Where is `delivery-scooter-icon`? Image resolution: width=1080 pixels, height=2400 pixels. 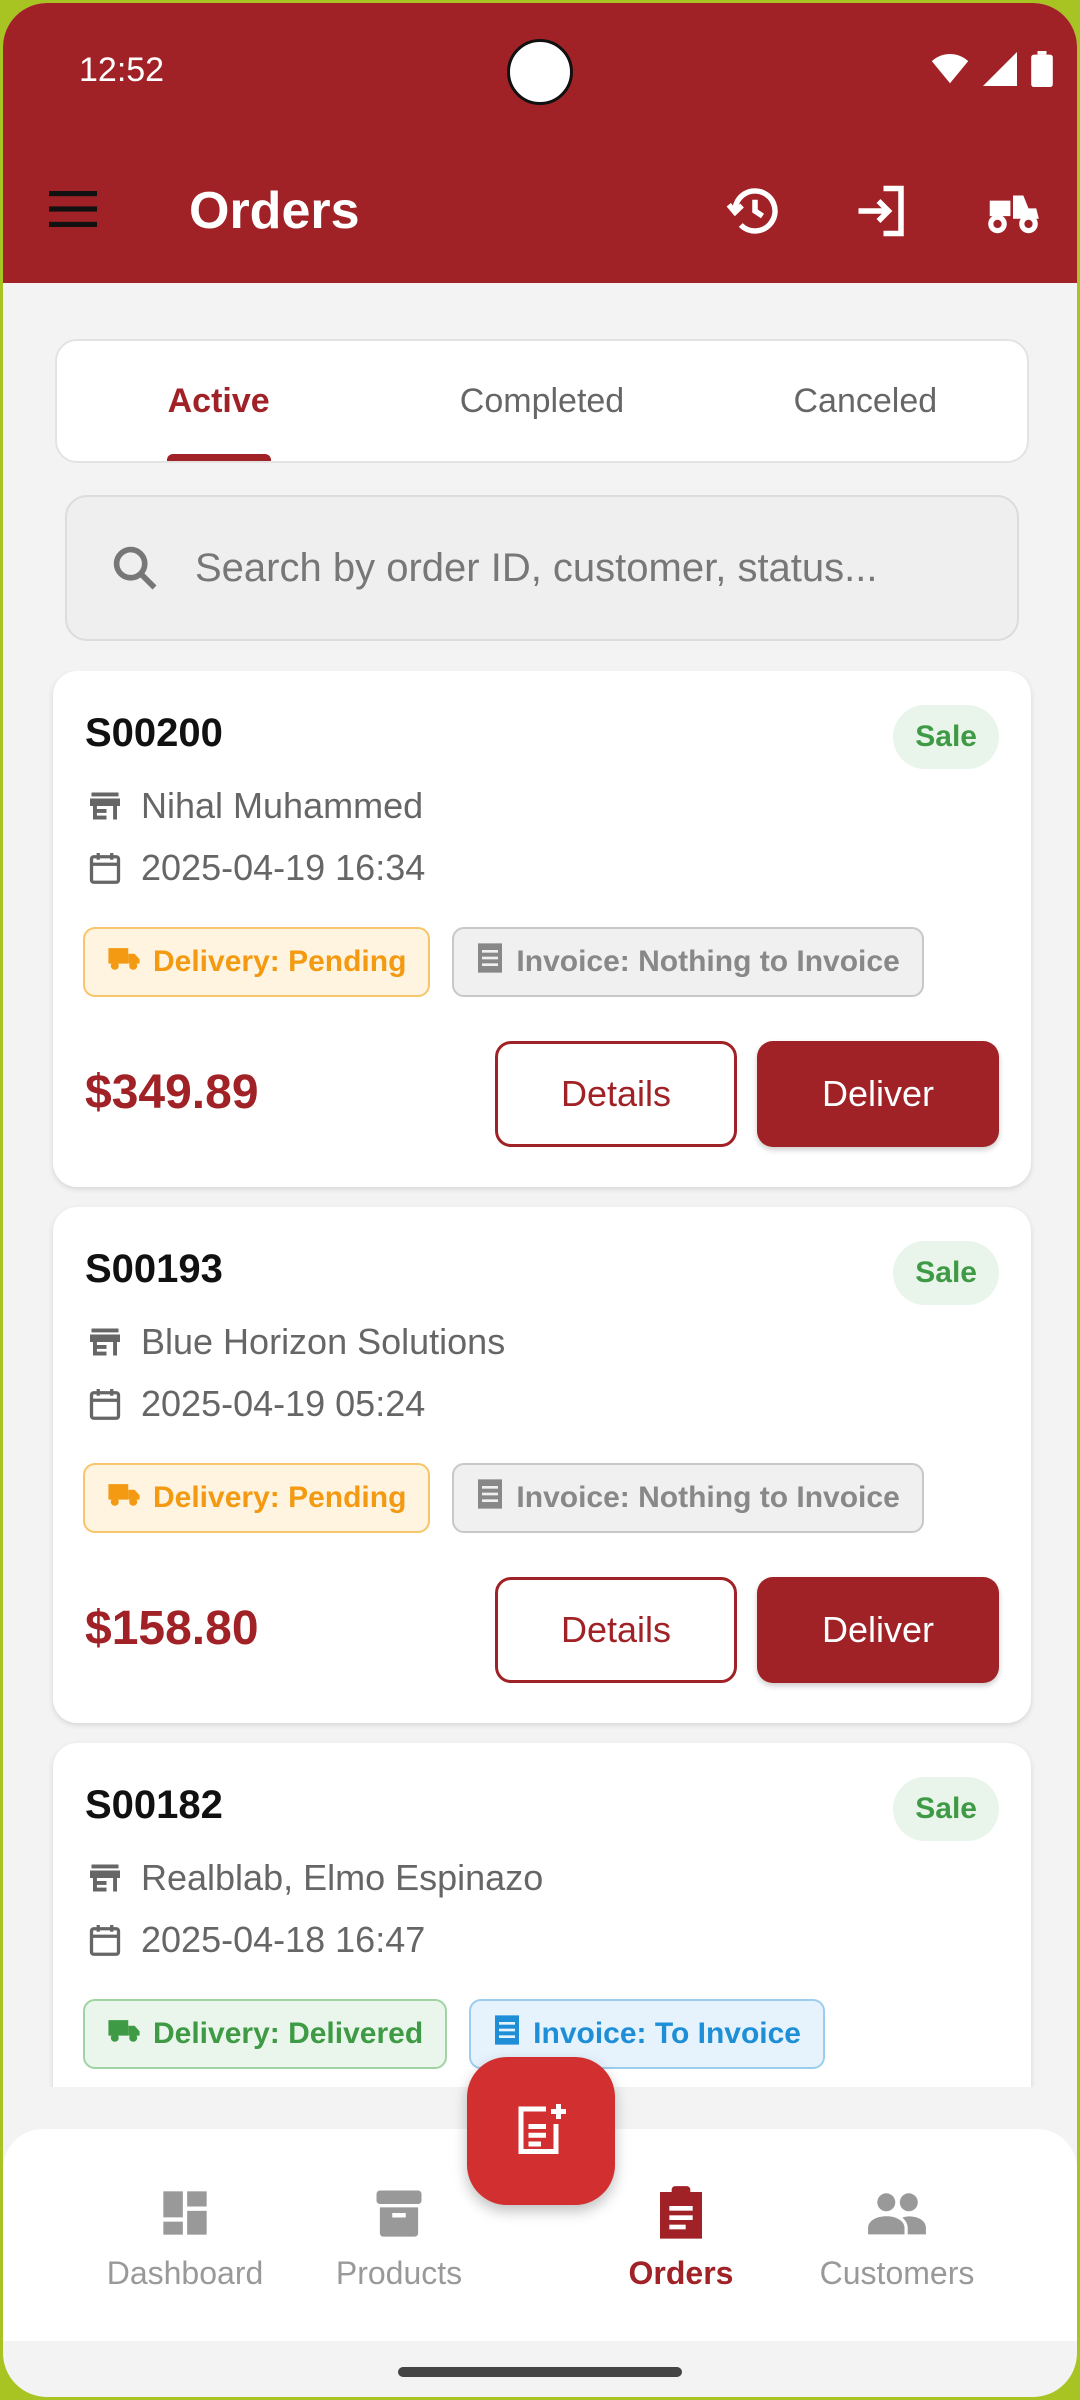 delivery-scooter-icon is located at coordinates (1013, 211).